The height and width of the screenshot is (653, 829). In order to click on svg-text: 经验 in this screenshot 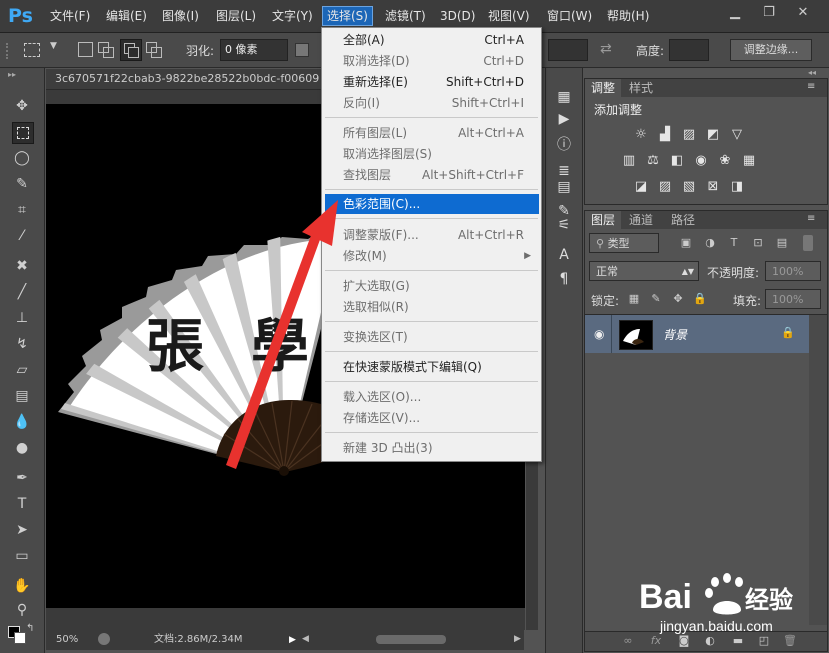, I will do `click(769, 600)`.